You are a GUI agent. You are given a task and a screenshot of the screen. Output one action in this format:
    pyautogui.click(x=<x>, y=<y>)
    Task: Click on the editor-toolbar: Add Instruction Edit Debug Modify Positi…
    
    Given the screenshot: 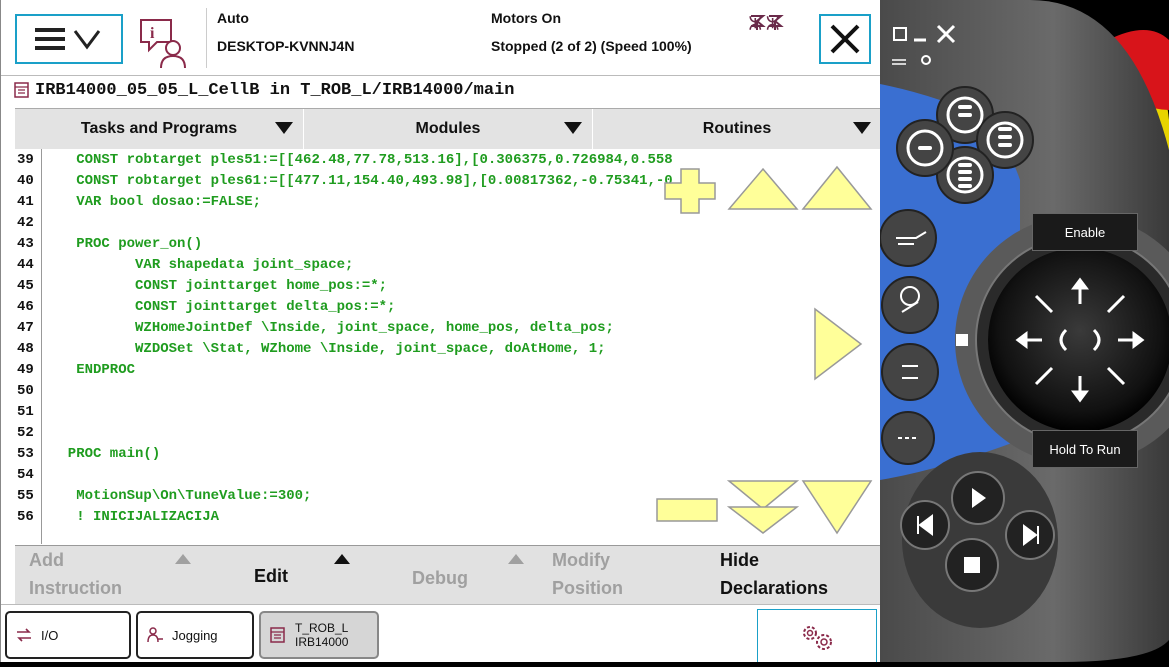 What is the action you would take?
    pyautogui.click(x=448, y=574)
    